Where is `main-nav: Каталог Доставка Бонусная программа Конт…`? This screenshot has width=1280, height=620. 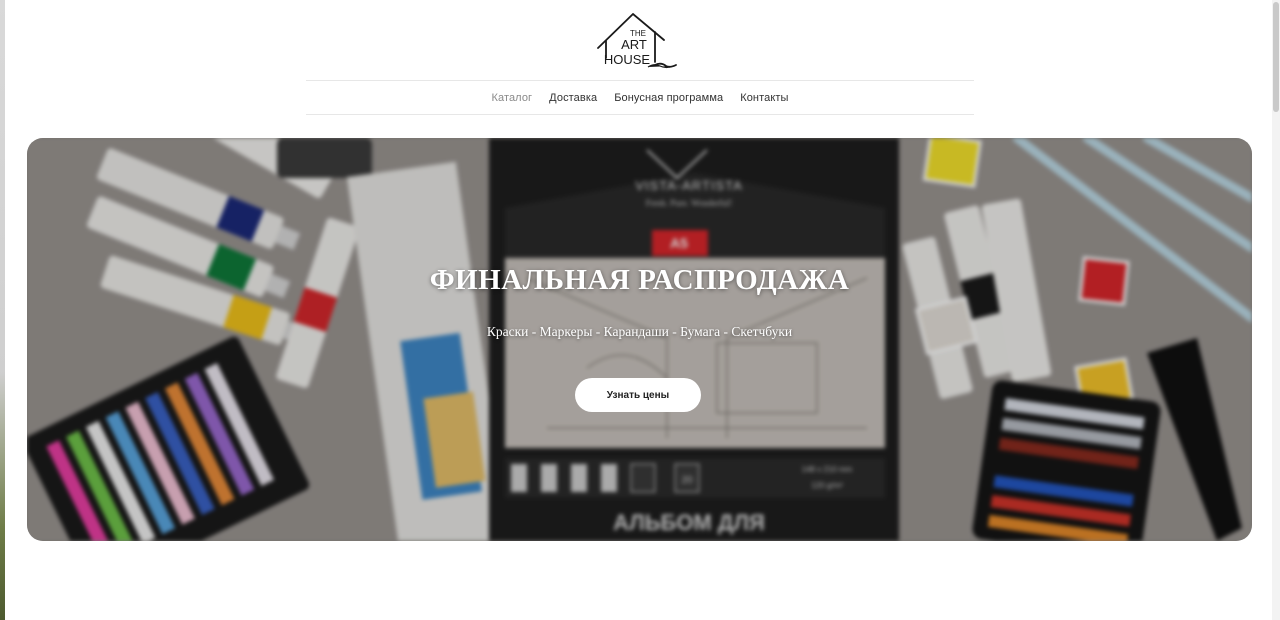
main-nav: Каталог Доставка Бонусная программа Конт… is located at coordinates (640, 98).